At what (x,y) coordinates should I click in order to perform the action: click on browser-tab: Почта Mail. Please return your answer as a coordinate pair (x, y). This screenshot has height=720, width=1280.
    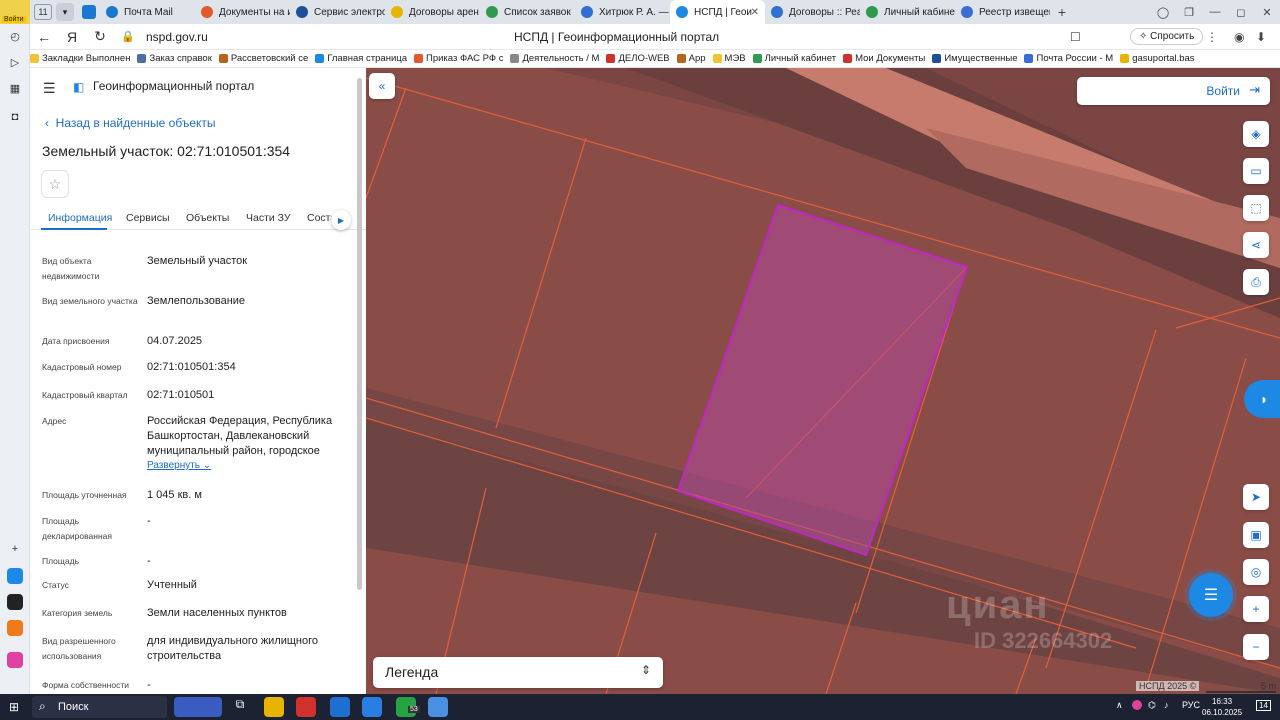
    Looking at the image, I should click on (147, 12).